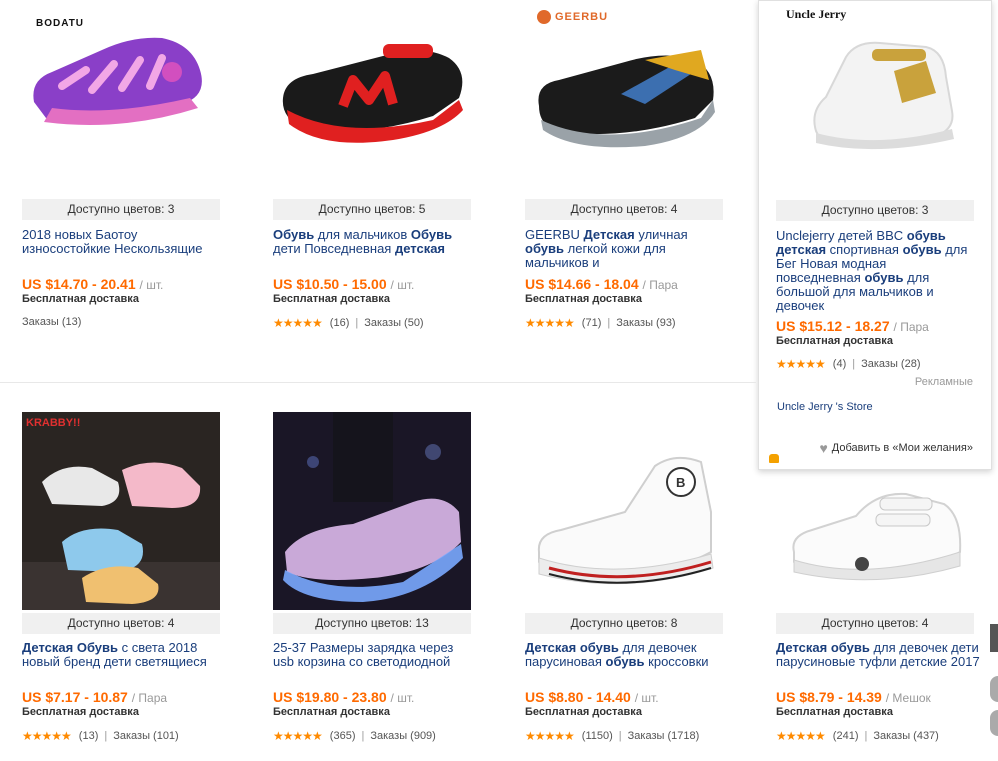  What do you see at coordinates (393, 323) in the screenshot?
I see `orders-count: Заказы (50)` at bounding box center [393, 323].